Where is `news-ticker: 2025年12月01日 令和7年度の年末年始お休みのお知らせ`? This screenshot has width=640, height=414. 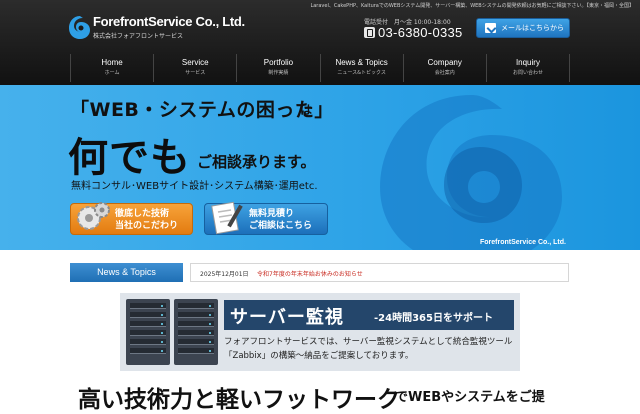
news-ticker: 2025年12月01日 令和7年度の年末年始お休みのお知らせ is located at coordinates (379, 272).